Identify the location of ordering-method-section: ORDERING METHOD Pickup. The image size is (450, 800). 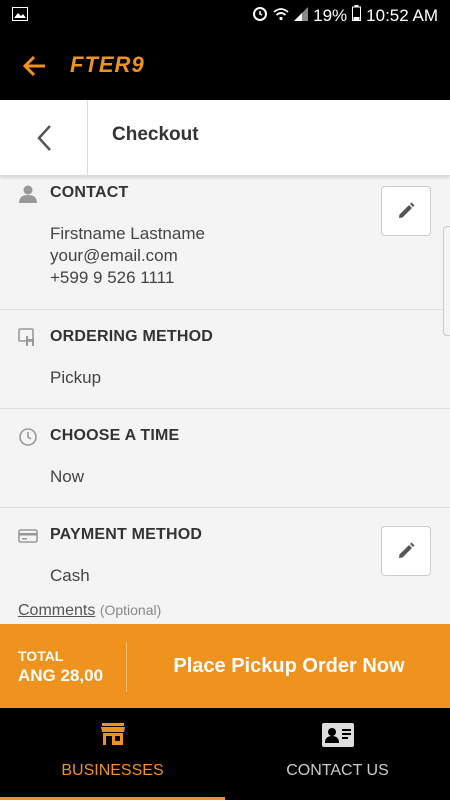
(225, 359).